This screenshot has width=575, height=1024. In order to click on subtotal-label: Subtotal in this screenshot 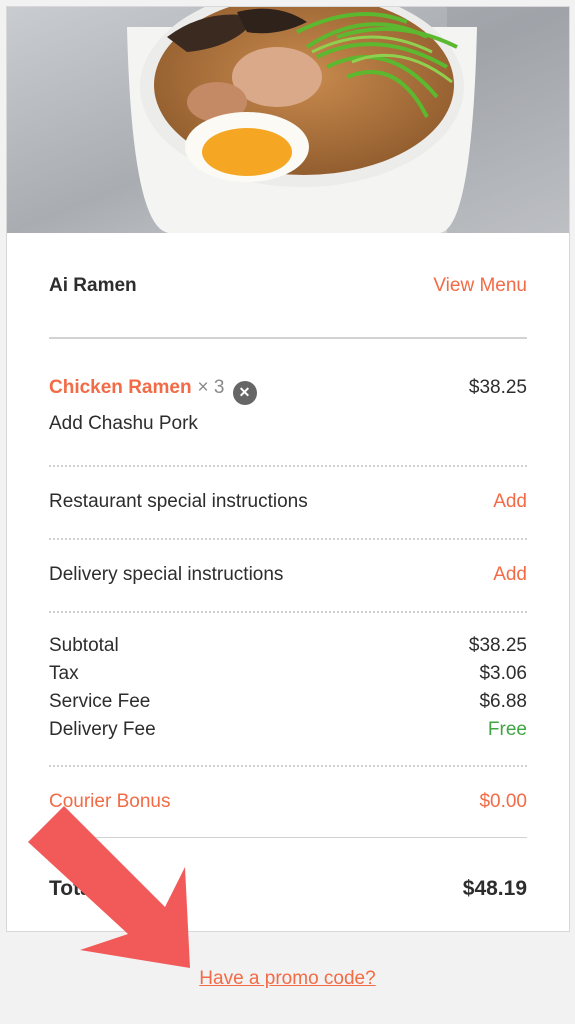, I will do `click(84, 645)`.